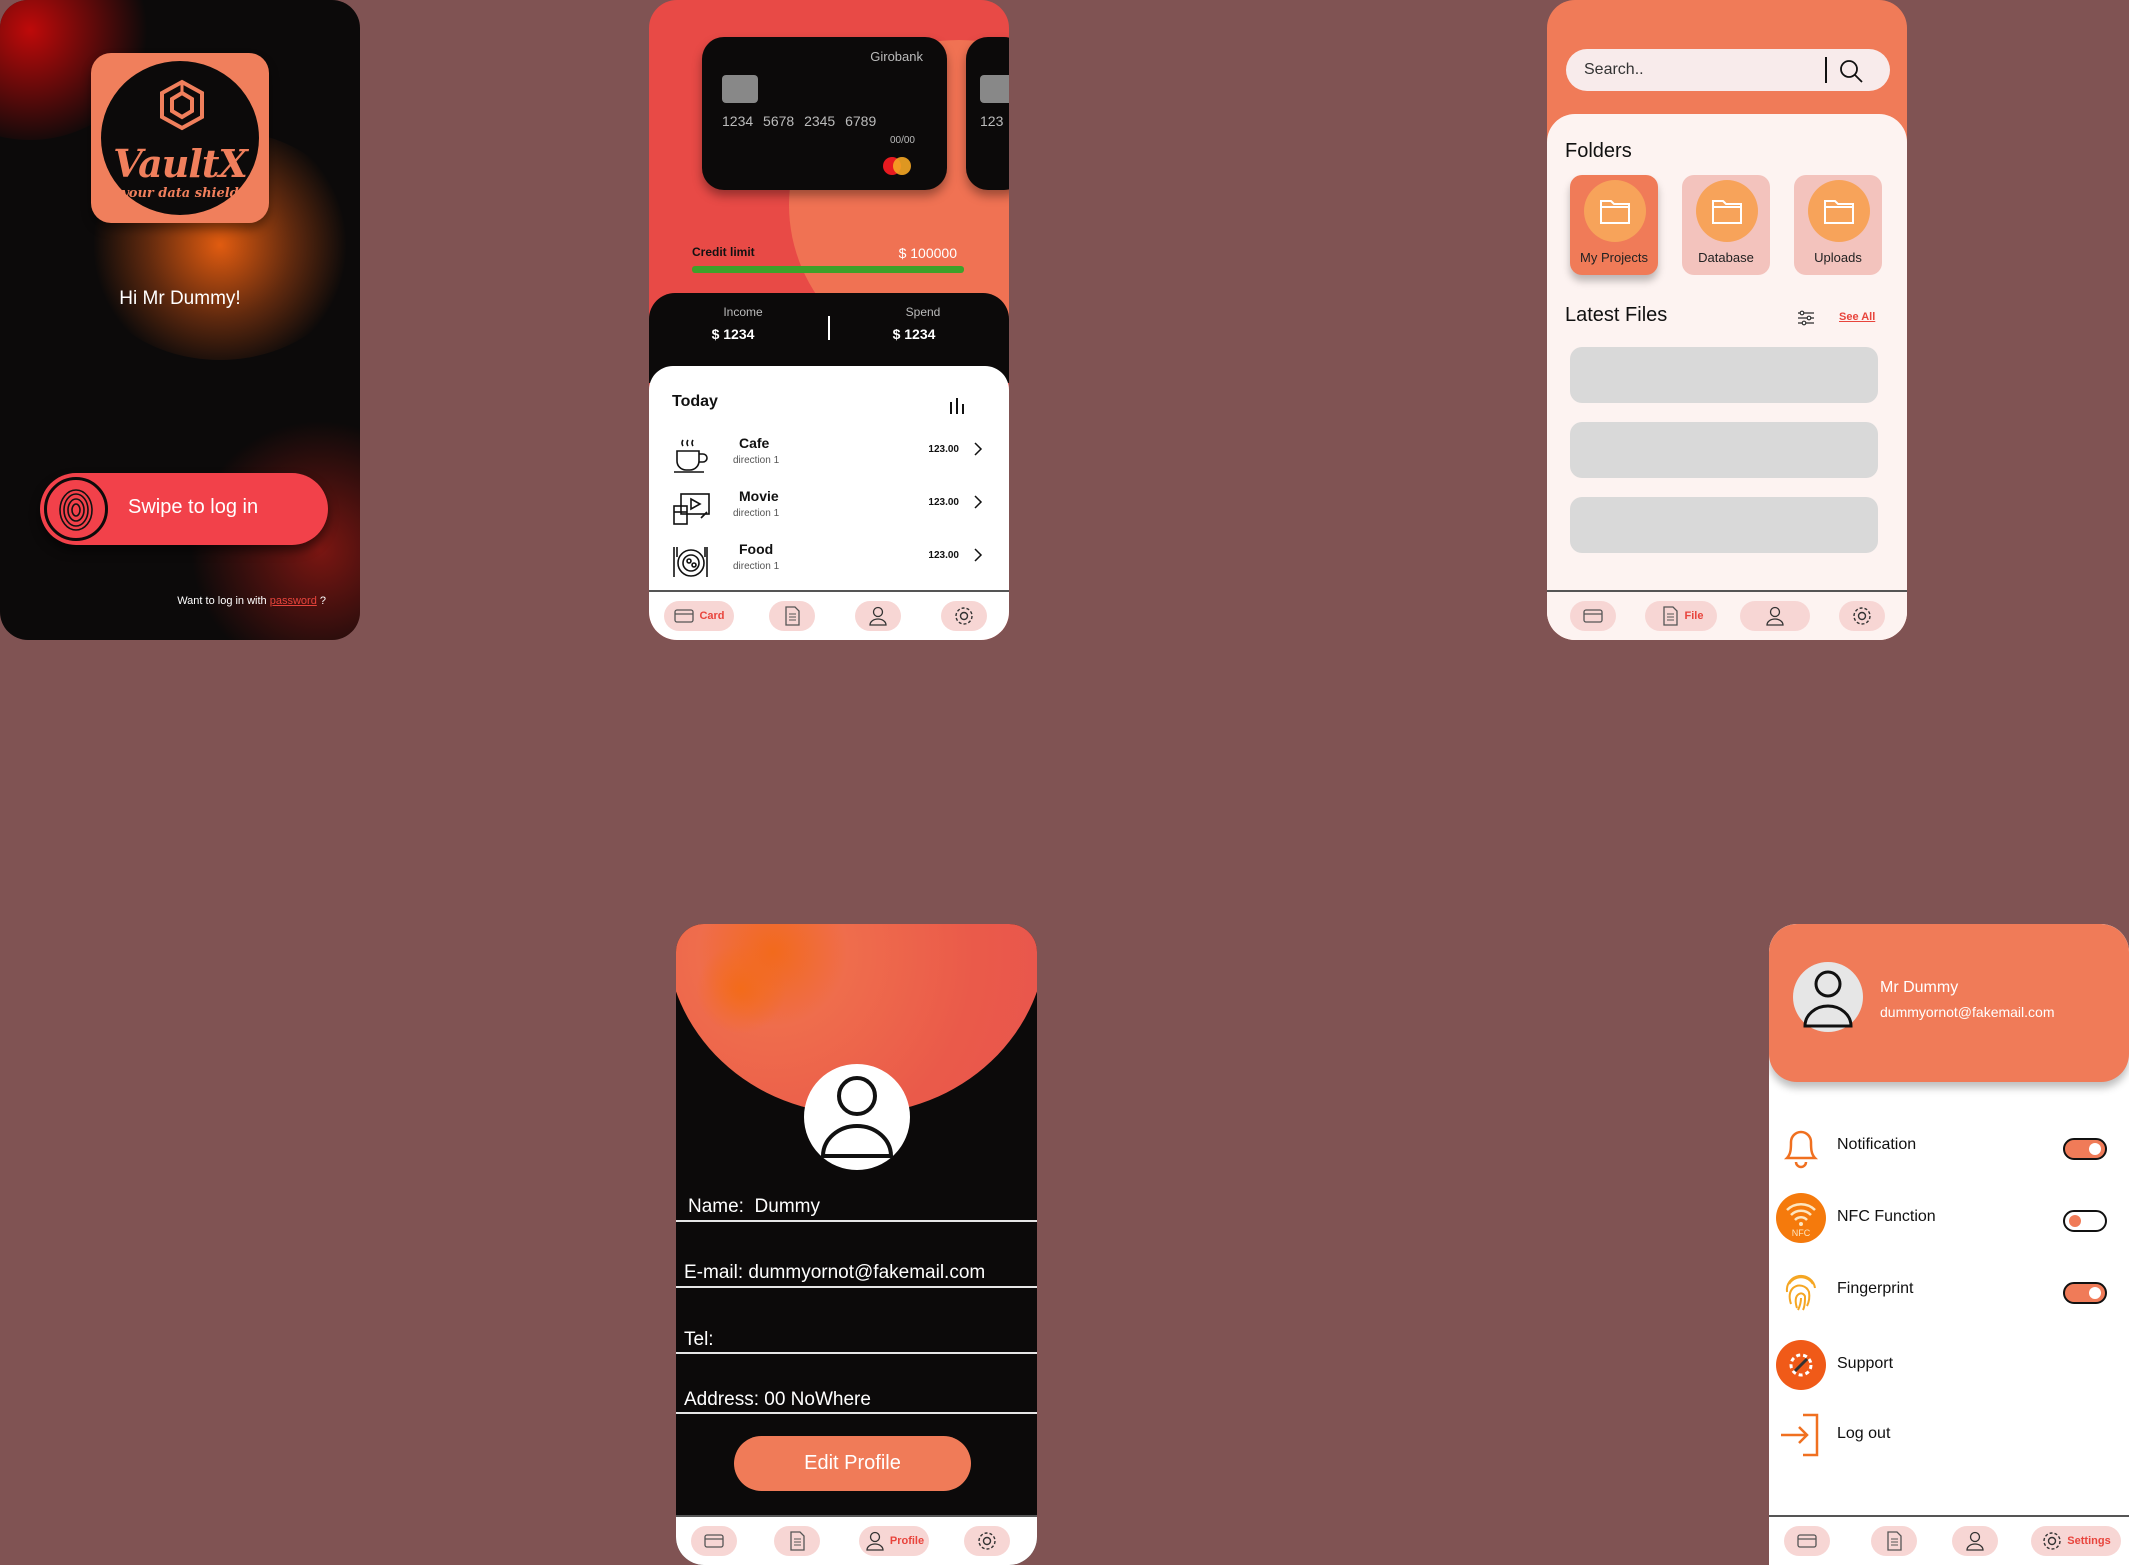 Image resolution: width=2129 pixels, height=1565 pixels. I want to click on search-input: Search.., so click(1614, 70).